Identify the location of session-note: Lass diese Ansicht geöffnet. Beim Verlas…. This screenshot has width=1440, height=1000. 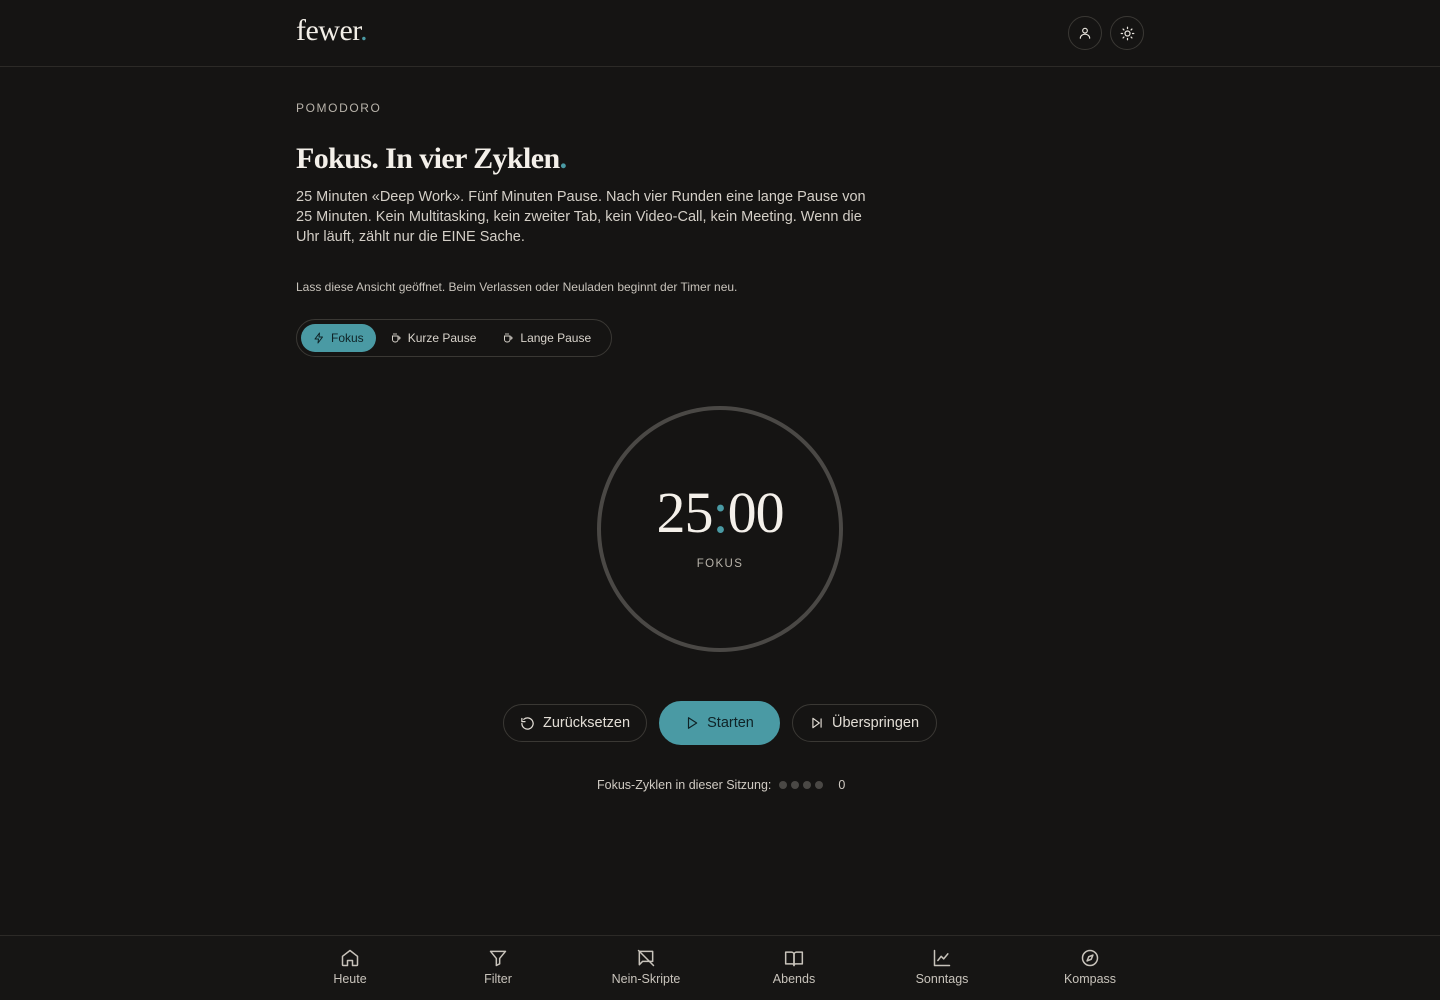
(517, 287).